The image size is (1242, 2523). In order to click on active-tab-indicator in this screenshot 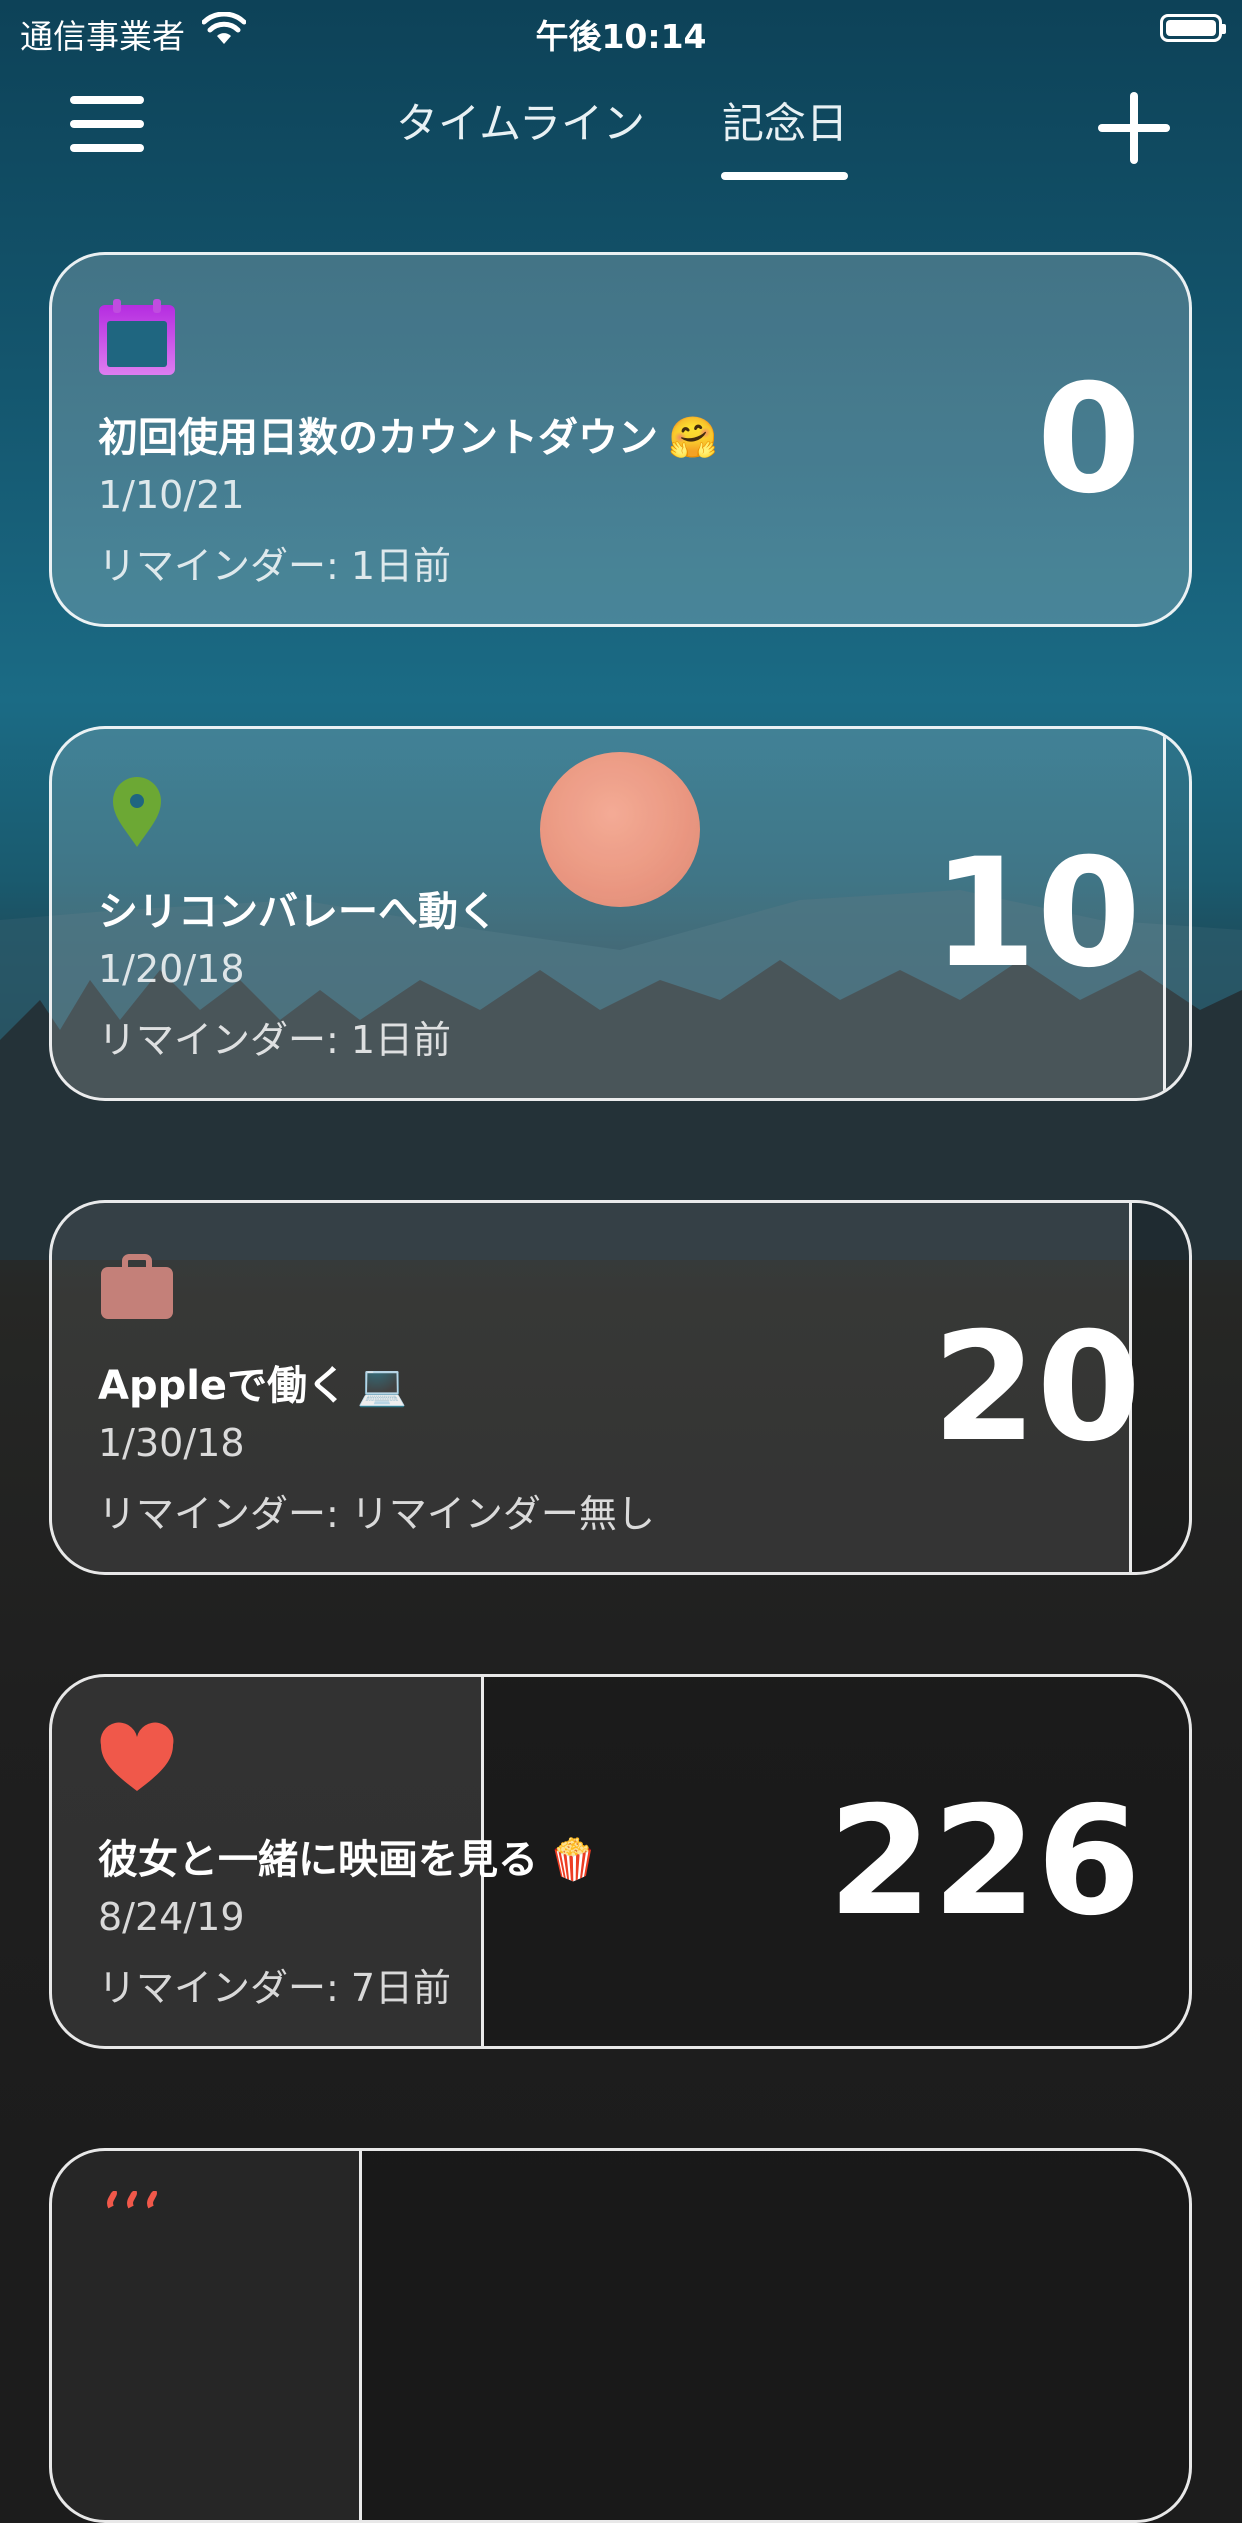, I will do `click(784, 176)`.